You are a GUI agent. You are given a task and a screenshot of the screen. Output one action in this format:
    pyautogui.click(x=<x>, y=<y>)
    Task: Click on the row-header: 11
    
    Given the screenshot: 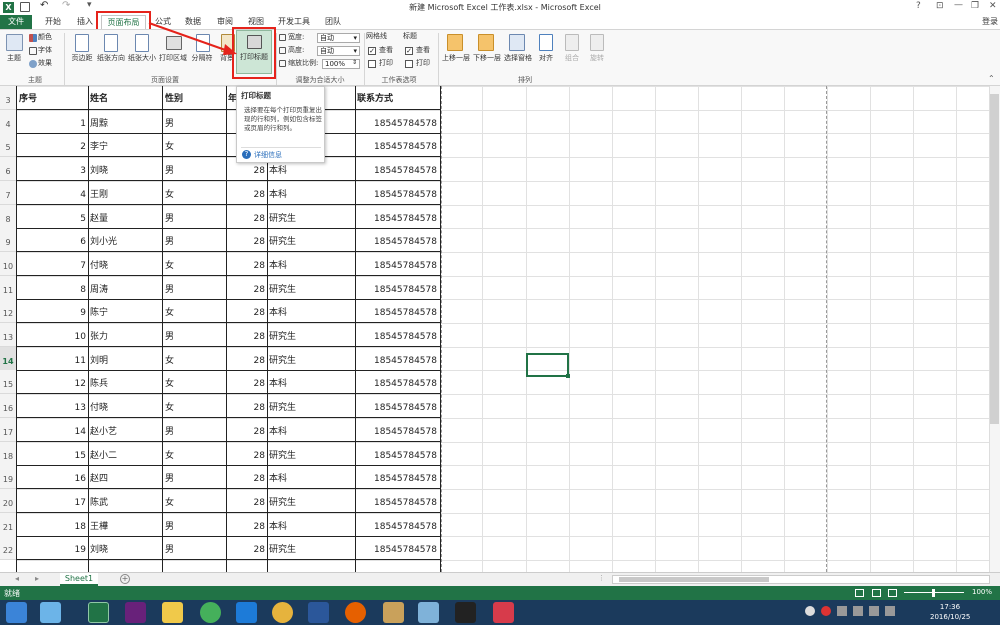 What is the action you would take?
    pyautogui.click(x=8, y=288)
    